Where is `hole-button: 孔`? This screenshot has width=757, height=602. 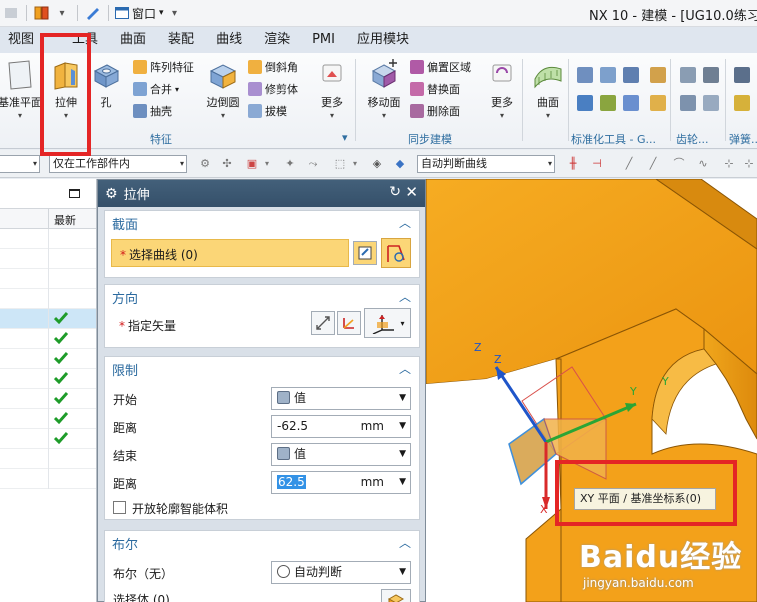
hole-button: 孔 is located at coordinates (106, 84).